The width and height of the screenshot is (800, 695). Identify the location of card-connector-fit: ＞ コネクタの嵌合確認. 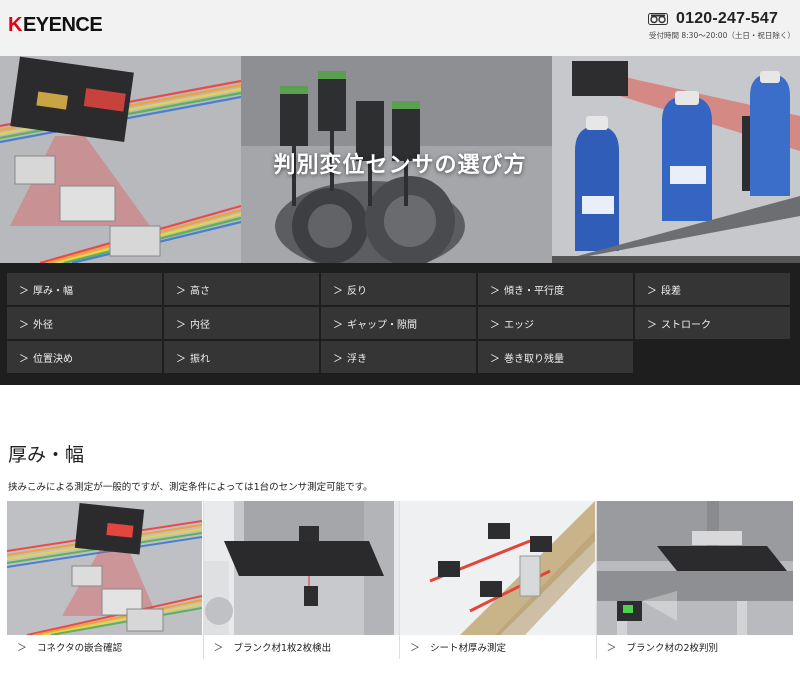
(105, 580).